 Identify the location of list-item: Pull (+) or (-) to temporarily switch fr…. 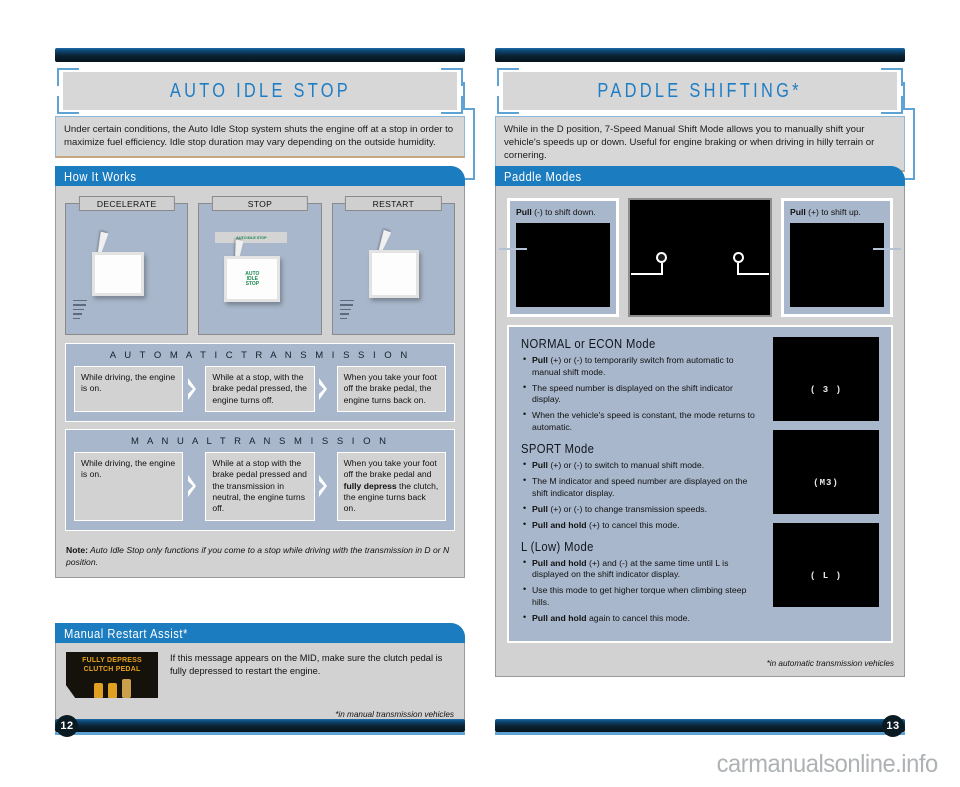
(643, 366).